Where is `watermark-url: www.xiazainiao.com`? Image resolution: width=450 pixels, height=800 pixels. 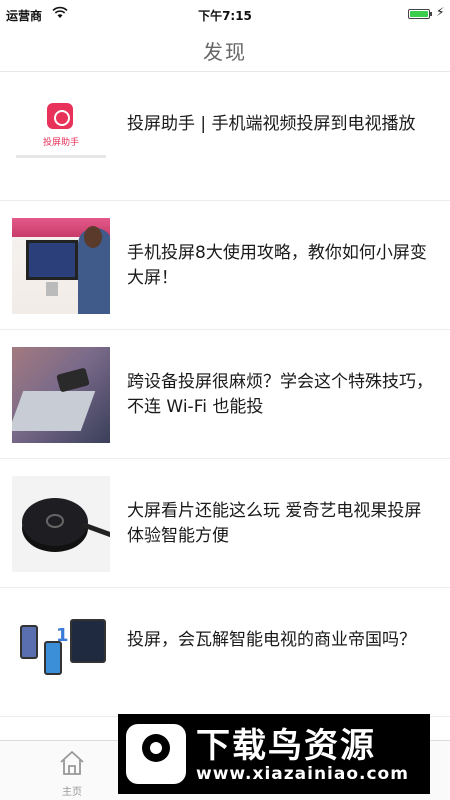
watermark-url: www.xiazainiao.com is located at coordinates (302, 774).